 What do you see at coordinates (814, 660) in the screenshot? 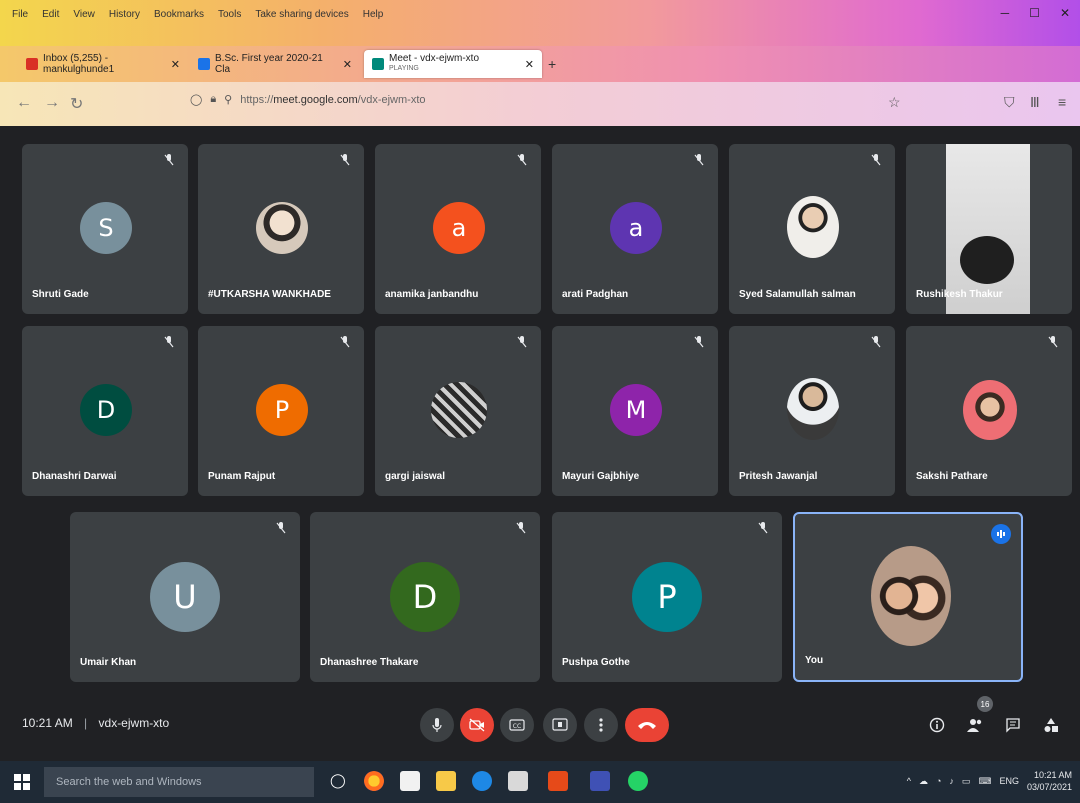
I see `participant-name: You` at bounding box center [814, 660].